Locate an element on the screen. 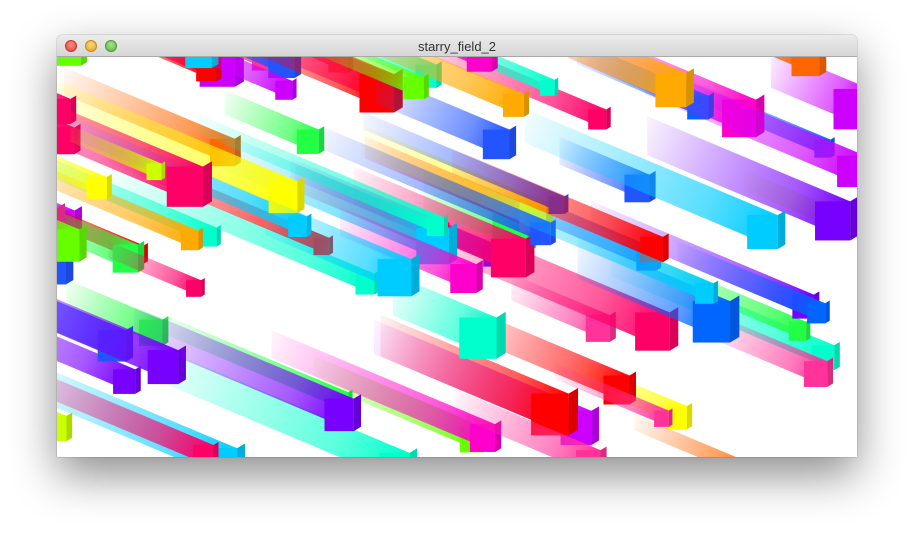 Image resolution: width=914 pixels, height=536 pixels. window-title: starry_field_2 is located at coordinates (457, 46).